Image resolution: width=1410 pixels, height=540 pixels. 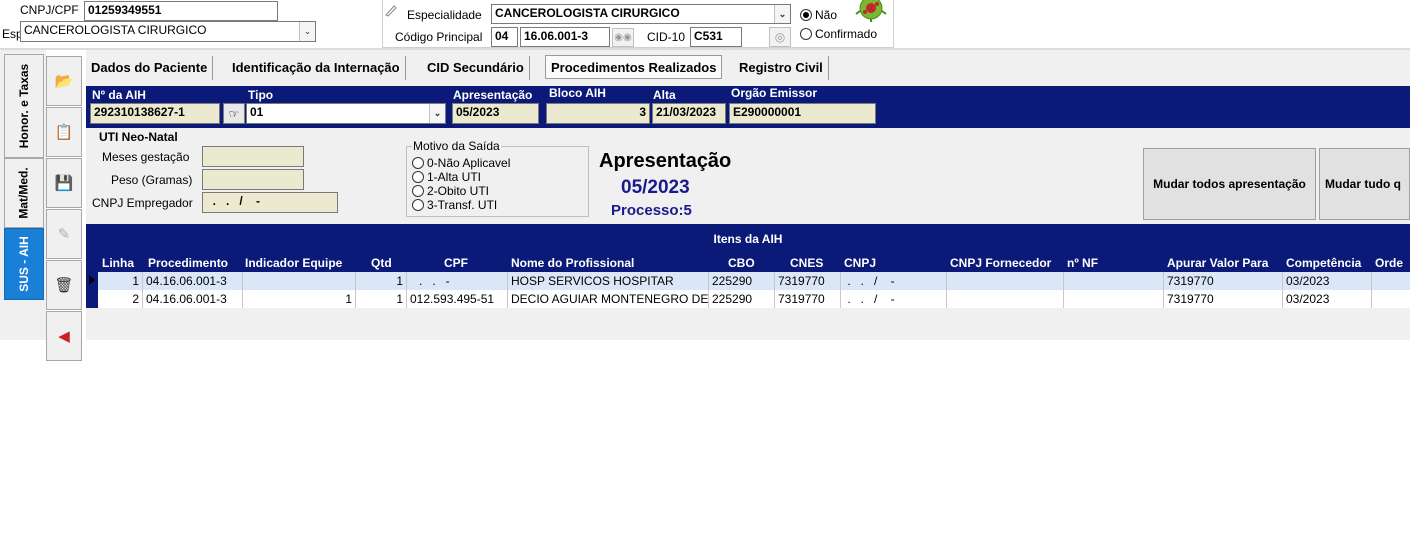 I want to click on cell-cpf: 012.593.495-51, so click(x=457, y=299).